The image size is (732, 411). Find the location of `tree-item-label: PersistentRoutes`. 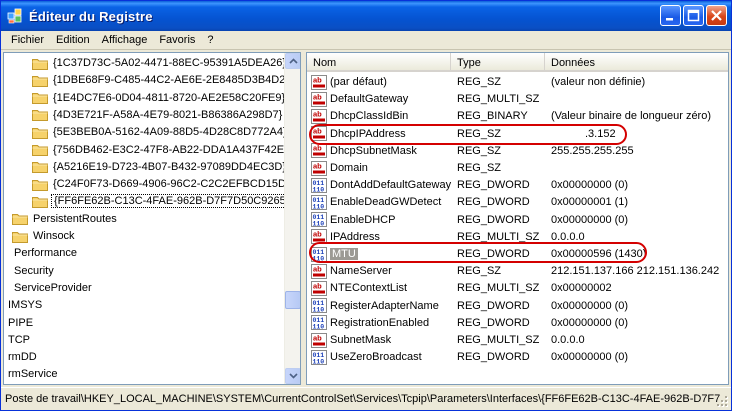

tree-item-label: PersistentRoutes is located at coordinates (75, 218).